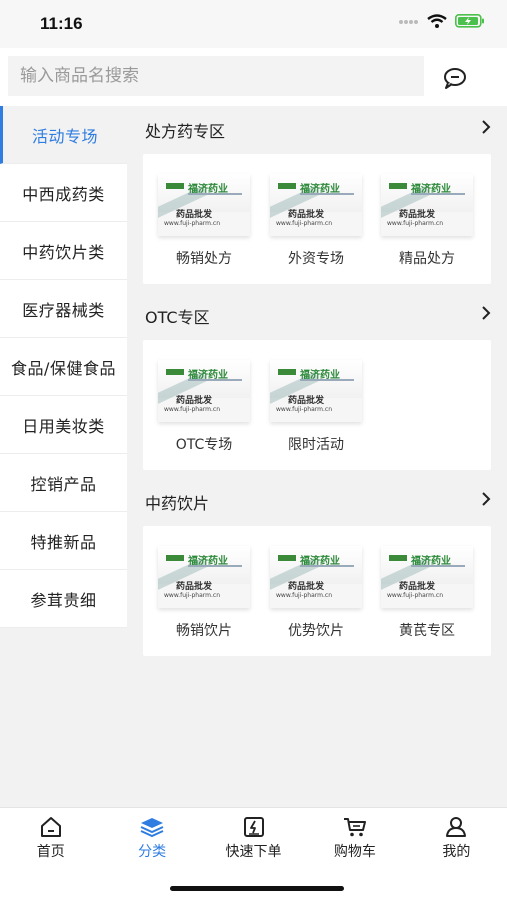 This screenshot has height=900, width=507. What do you see at coordinates (152, 828) in the screenshot?
I see `layers-icon` at bounding box center [152, 828].